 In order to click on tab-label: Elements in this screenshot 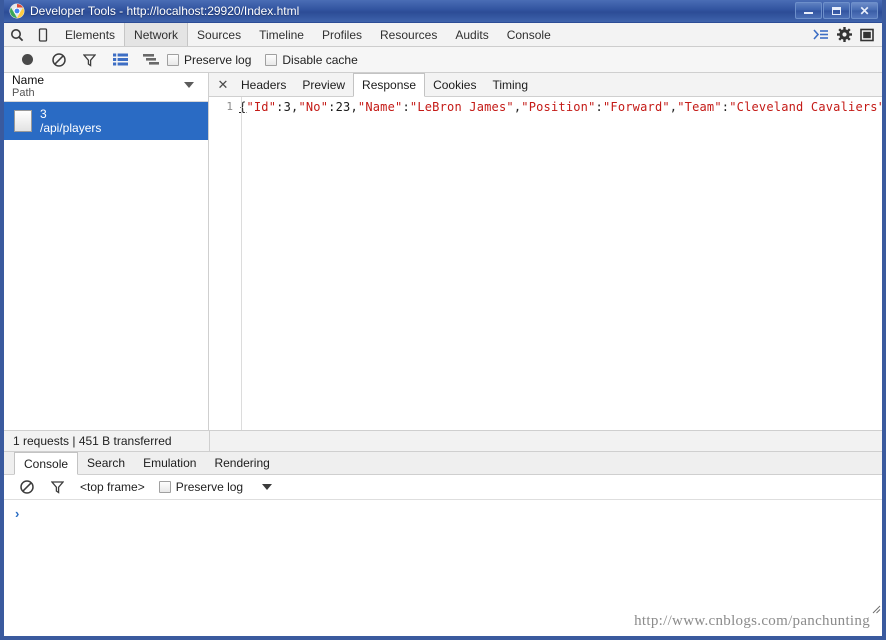, I will do `click(90, 34)`.